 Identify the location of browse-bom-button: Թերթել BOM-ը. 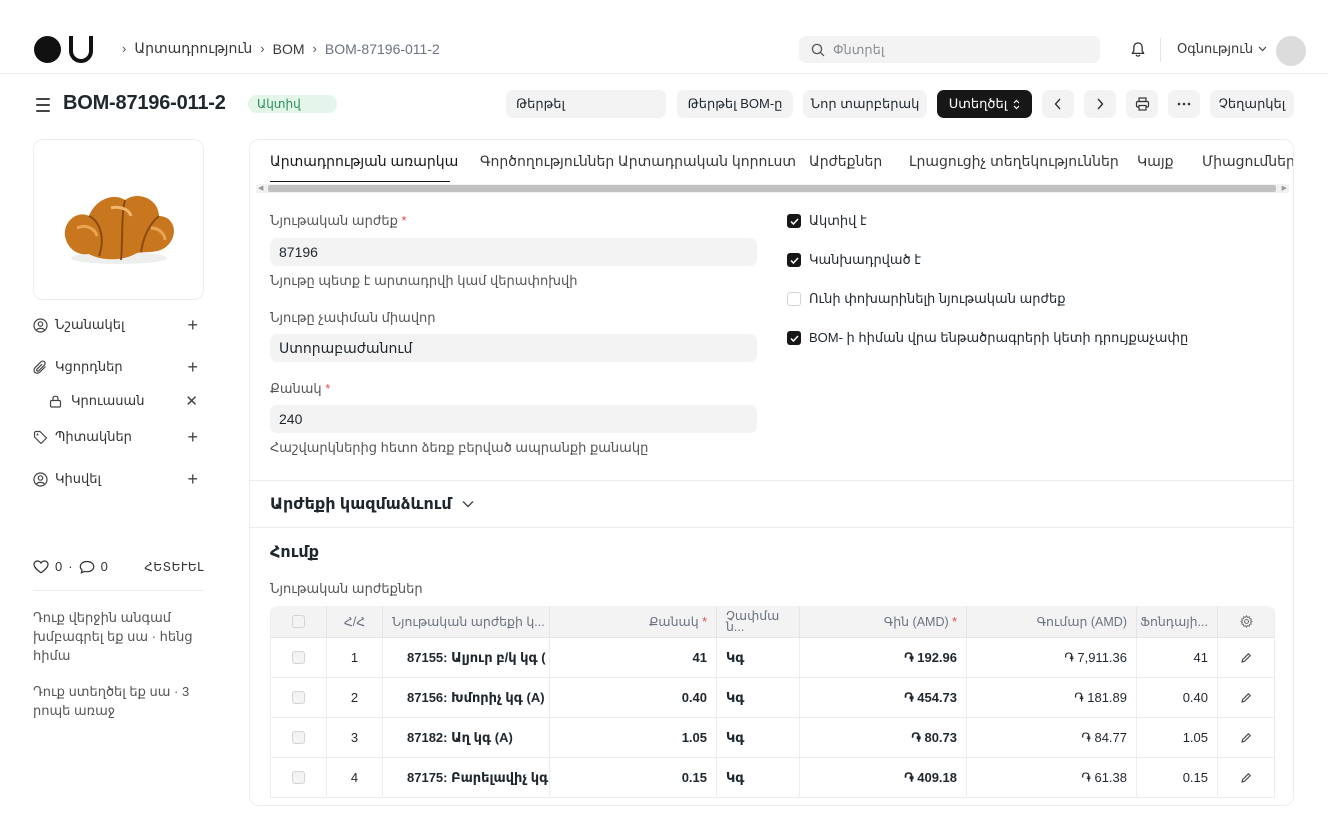
(735, 104).